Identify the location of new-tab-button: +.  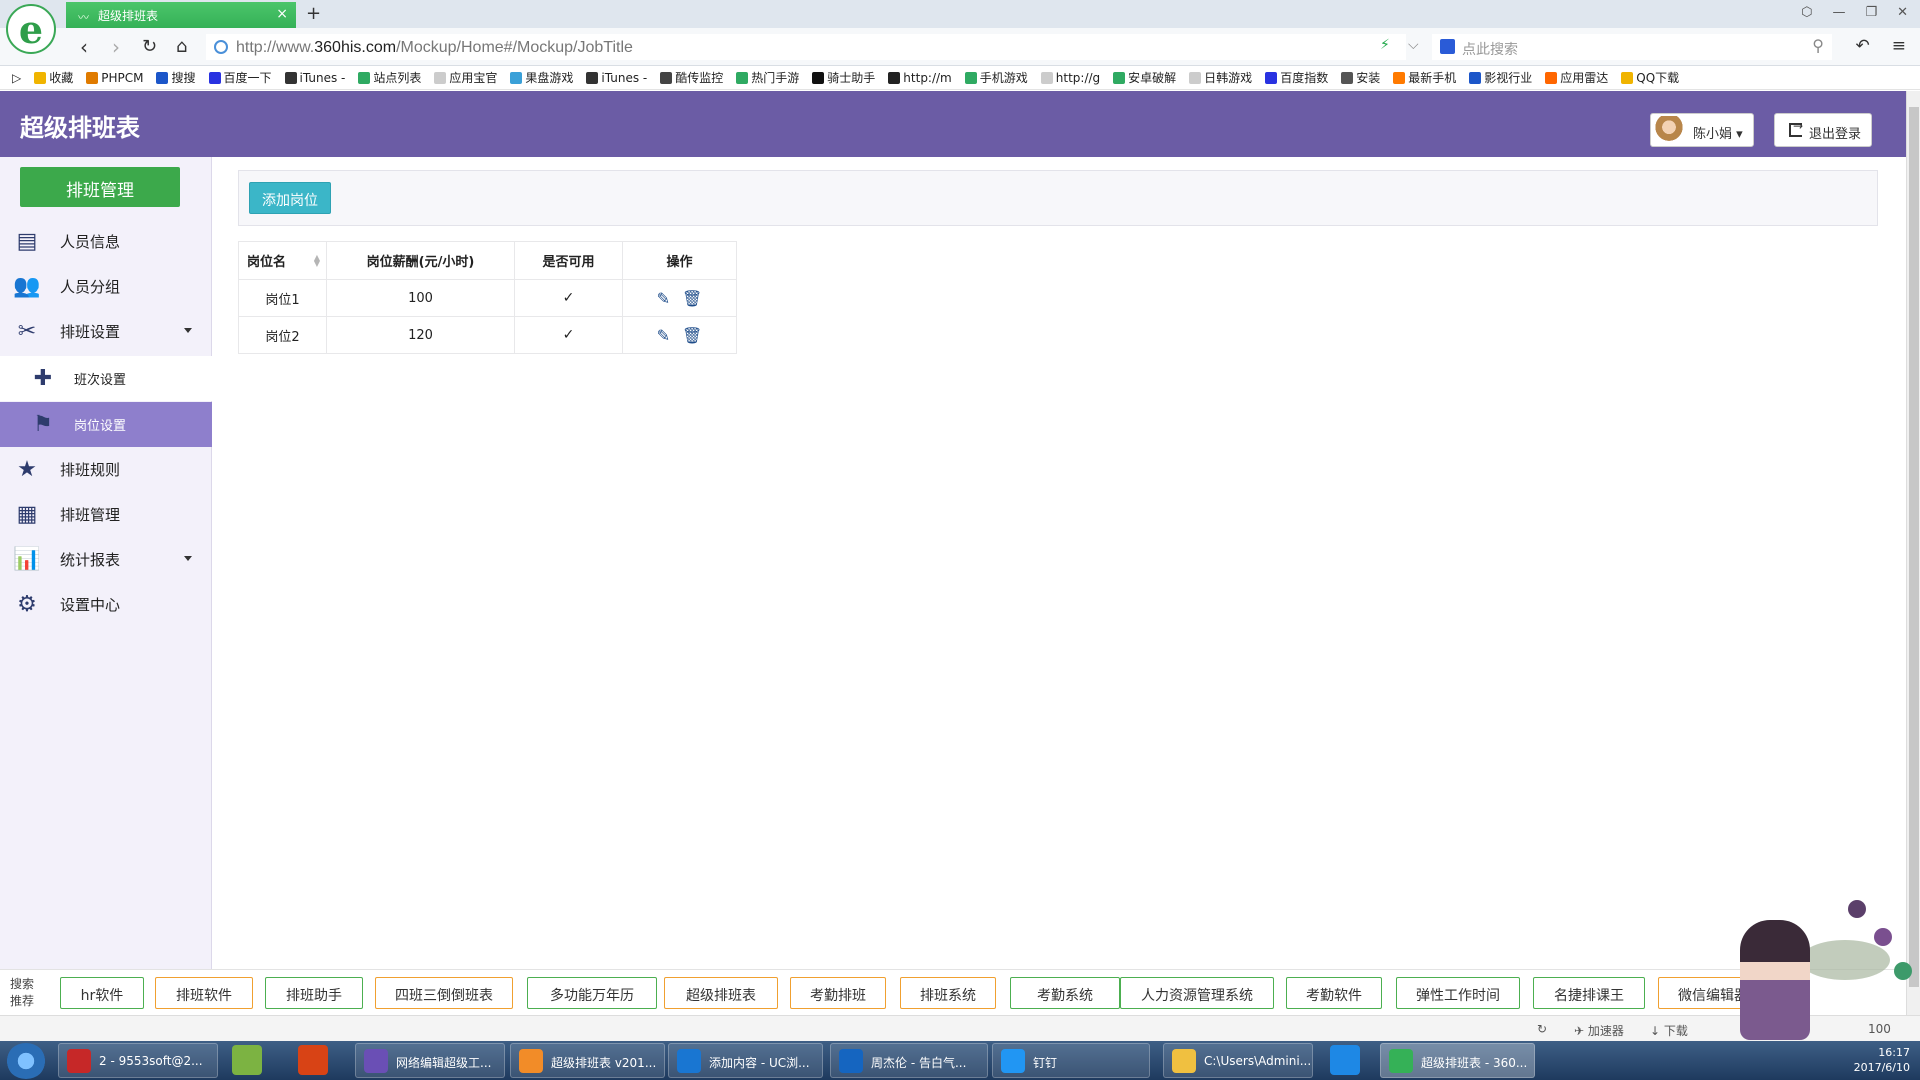
(313, 13).